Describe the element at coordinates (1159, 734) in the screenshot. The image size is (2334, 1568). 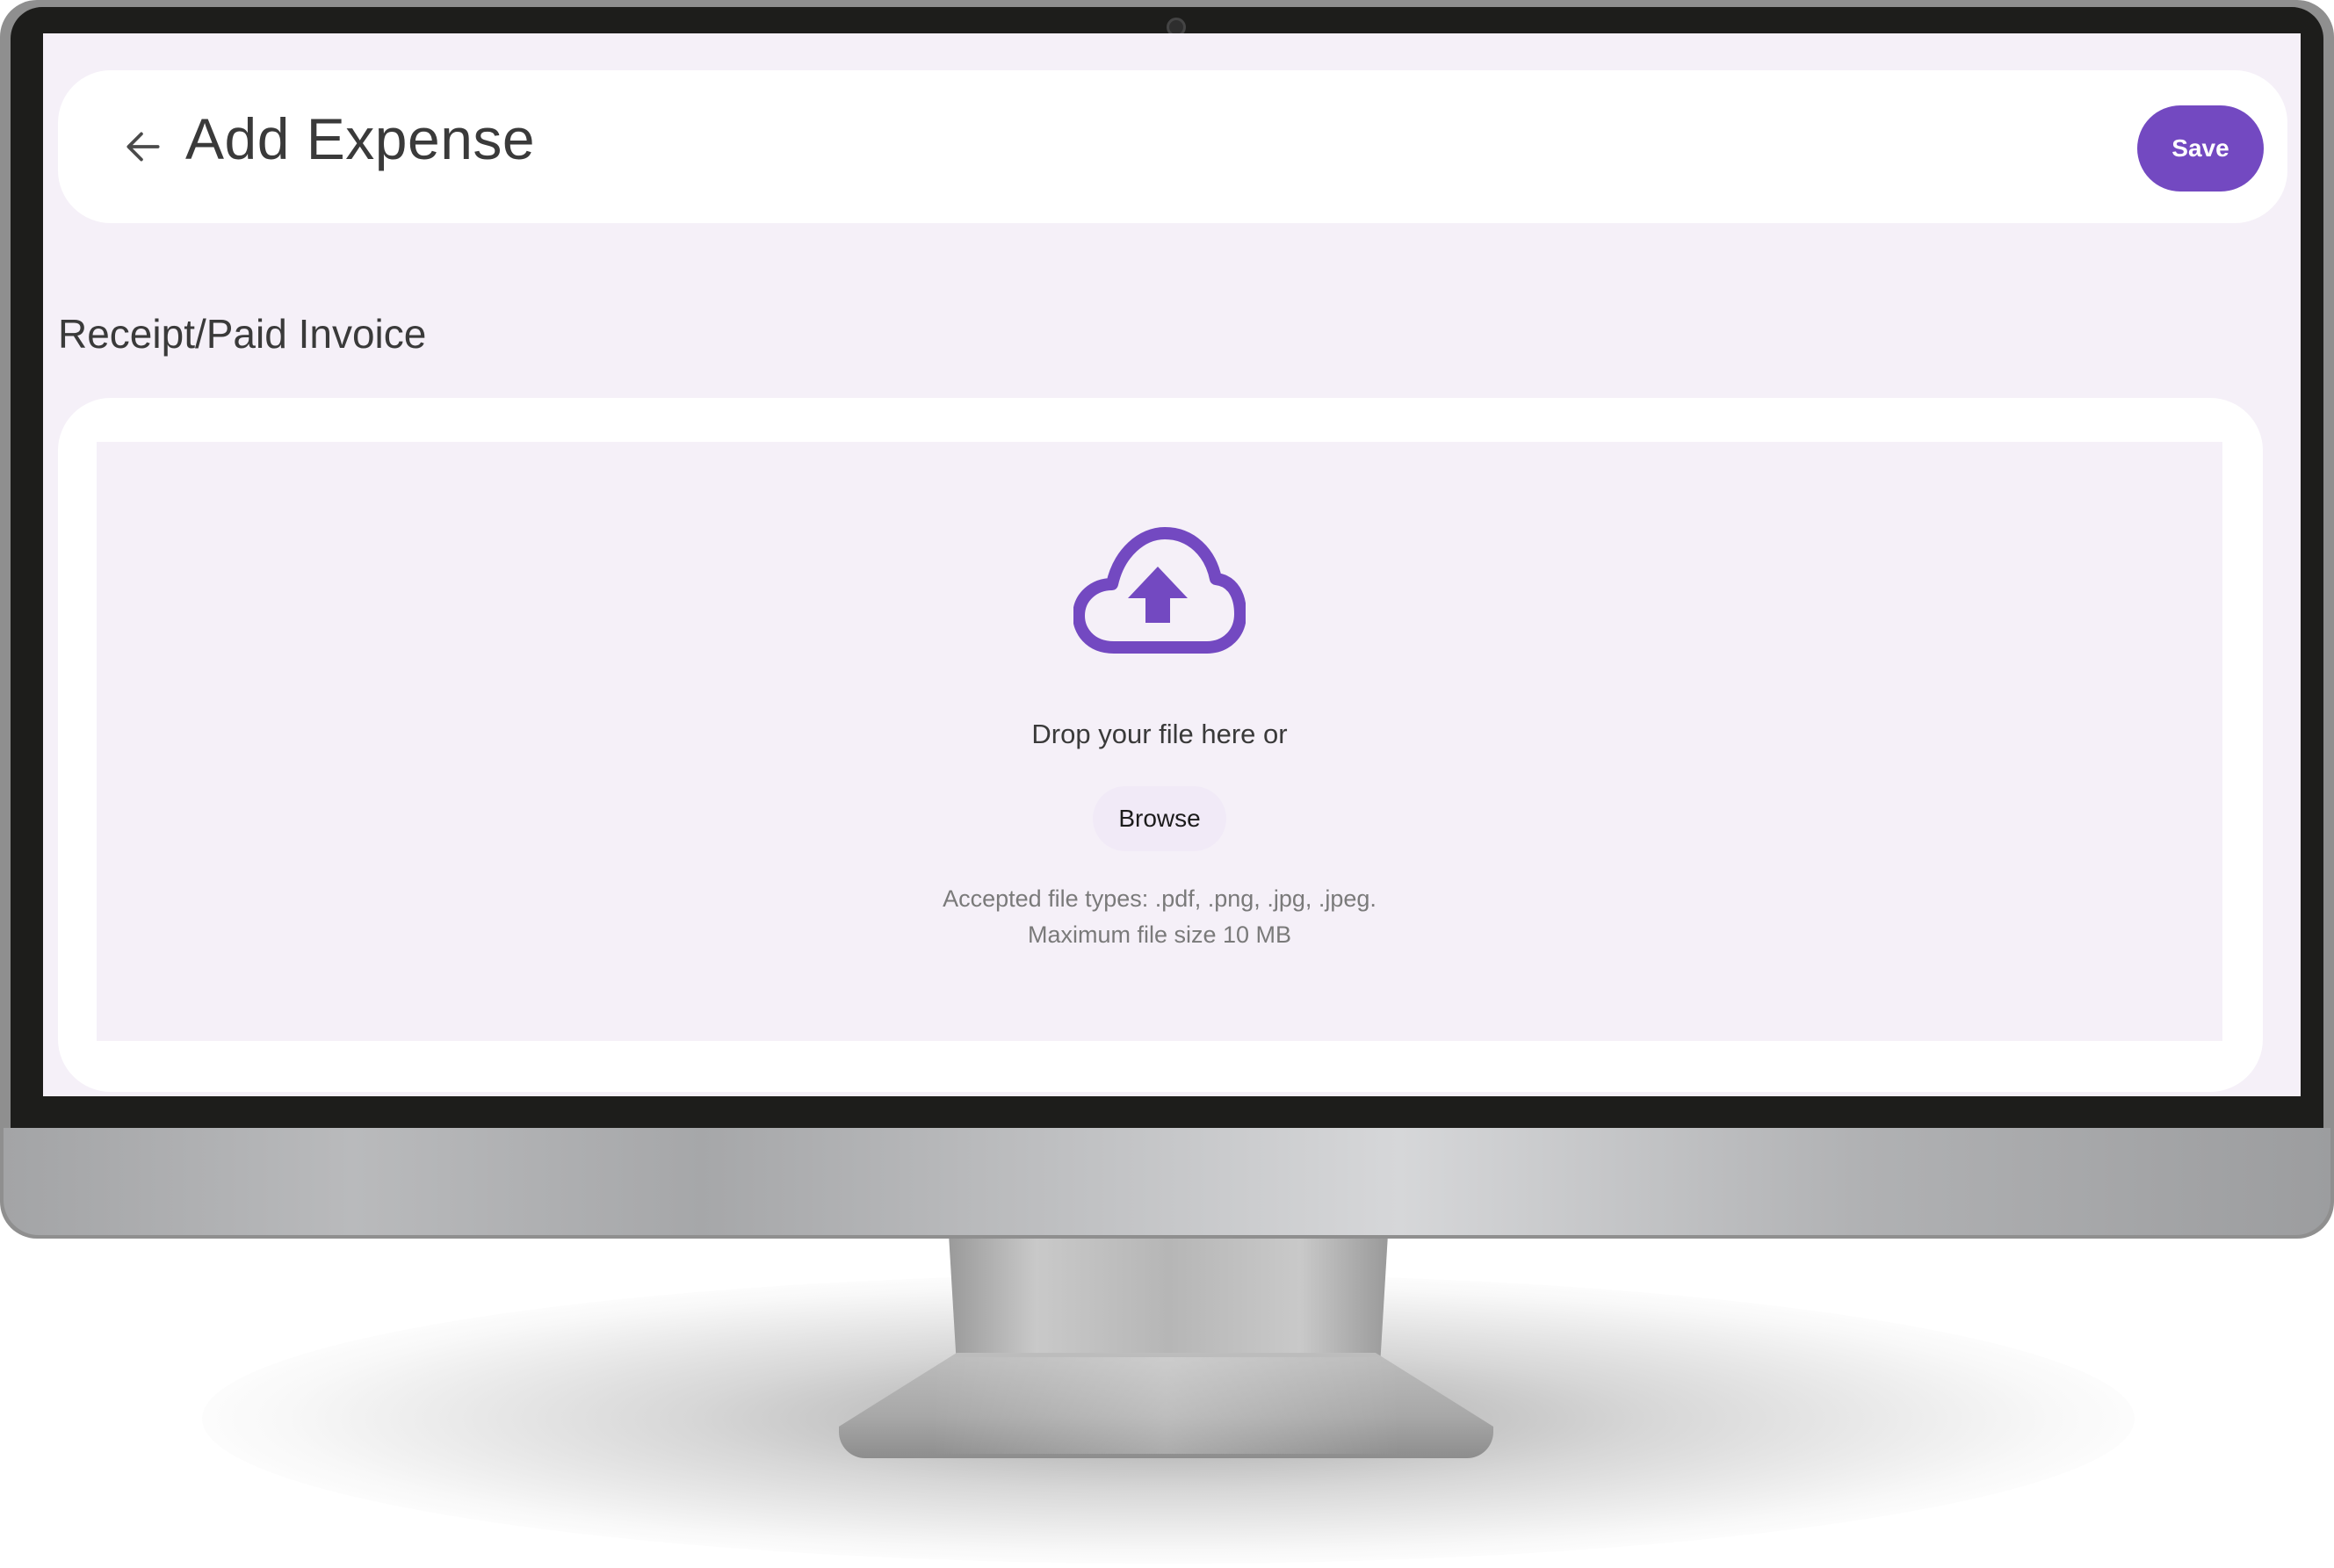
I see `drop-prompt: Drop your file here or` at that location.